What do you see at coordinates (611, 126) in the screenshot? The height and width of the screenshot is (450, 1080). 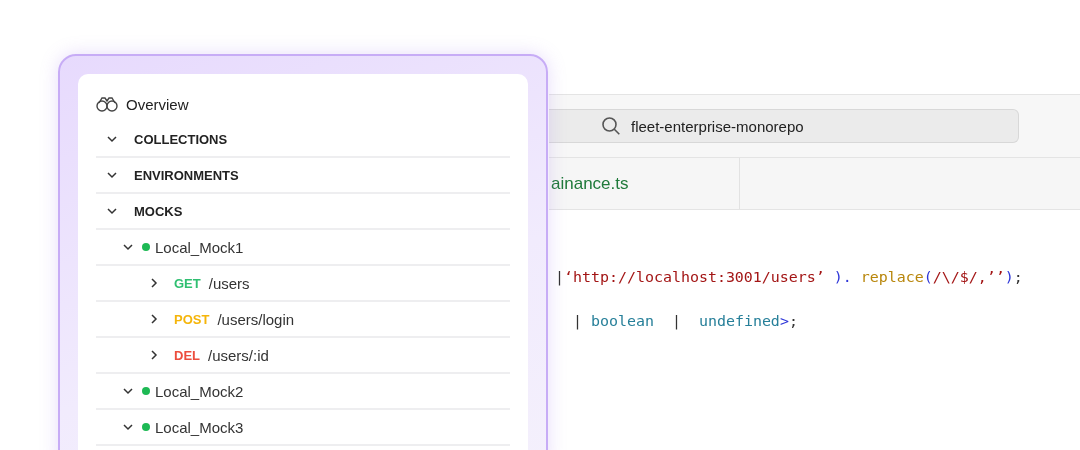 I see `search-icon` at bounding box center [611, 126].